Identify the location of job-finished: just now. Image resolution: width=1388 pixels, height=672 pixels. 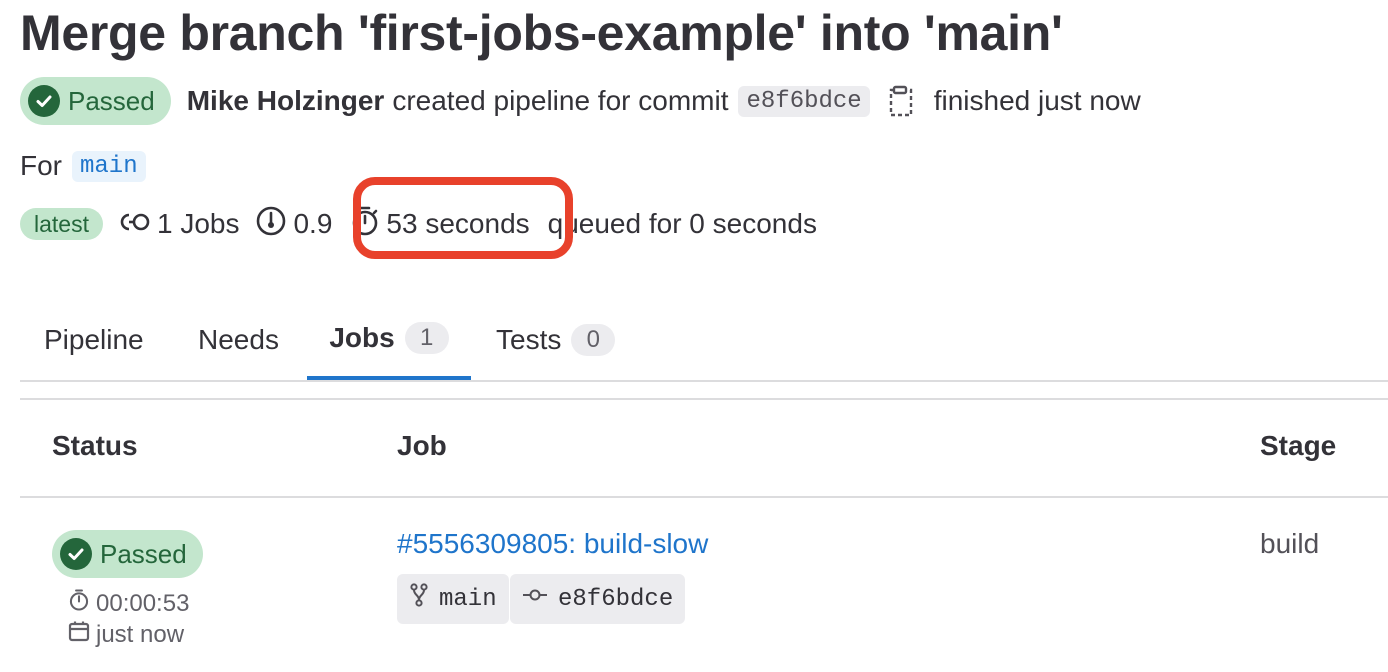
(126, 634).